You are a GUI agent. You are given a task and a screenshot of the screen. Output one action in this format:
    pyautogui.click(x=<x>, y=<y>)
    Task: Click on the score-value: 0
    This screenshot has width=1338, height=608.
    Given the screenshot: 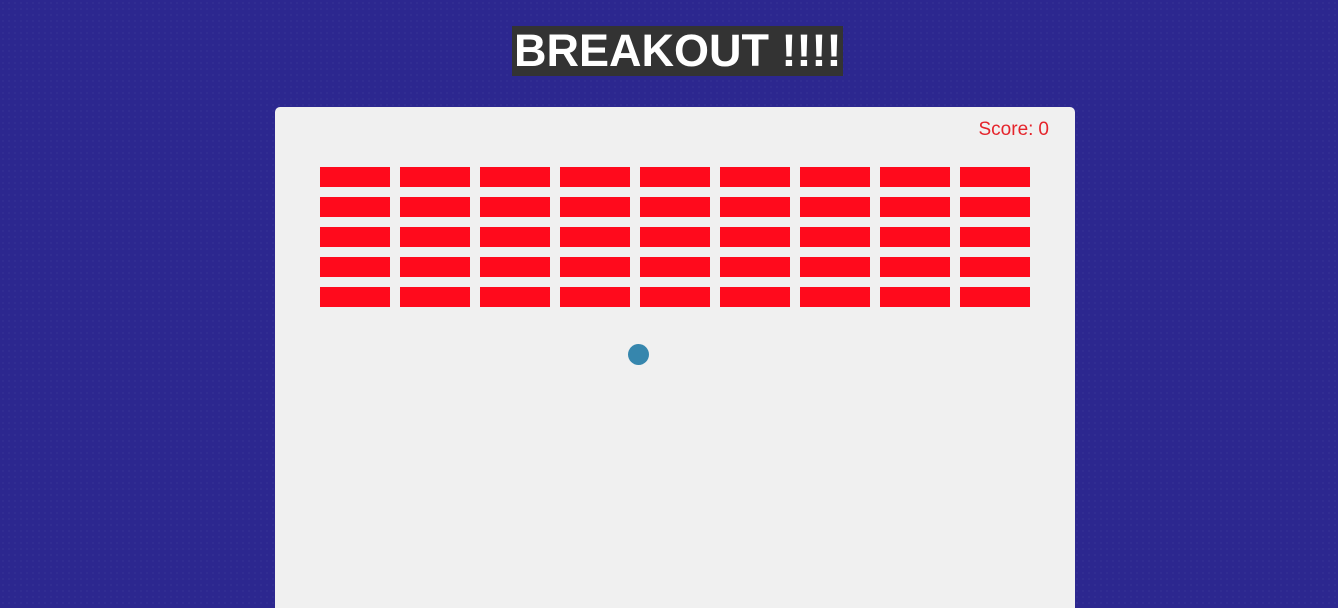 What is the action you would take?
    pyautogui.click(x=1043, y=129)
    